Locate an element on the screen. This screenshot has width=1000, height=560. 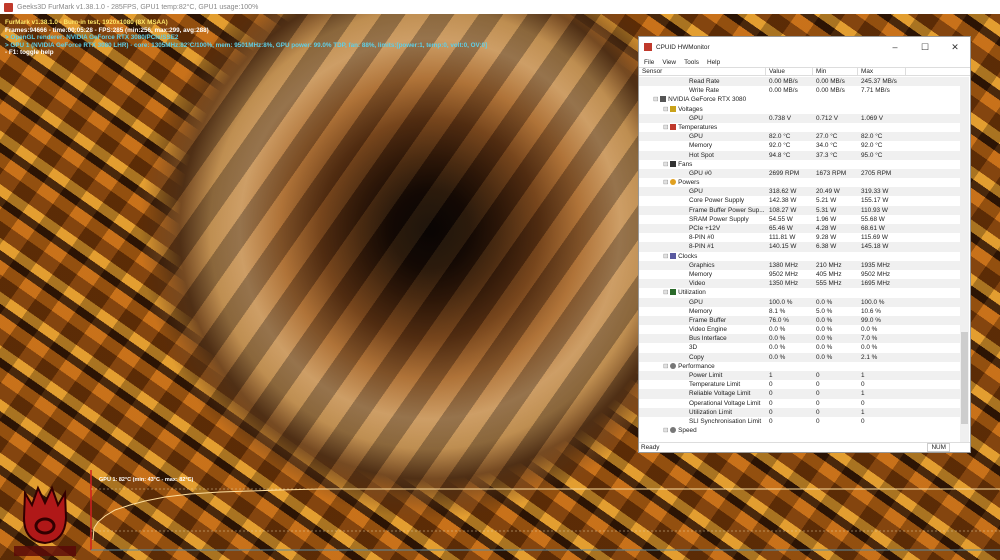
column-value: Value is located at coordinates (789, 71).